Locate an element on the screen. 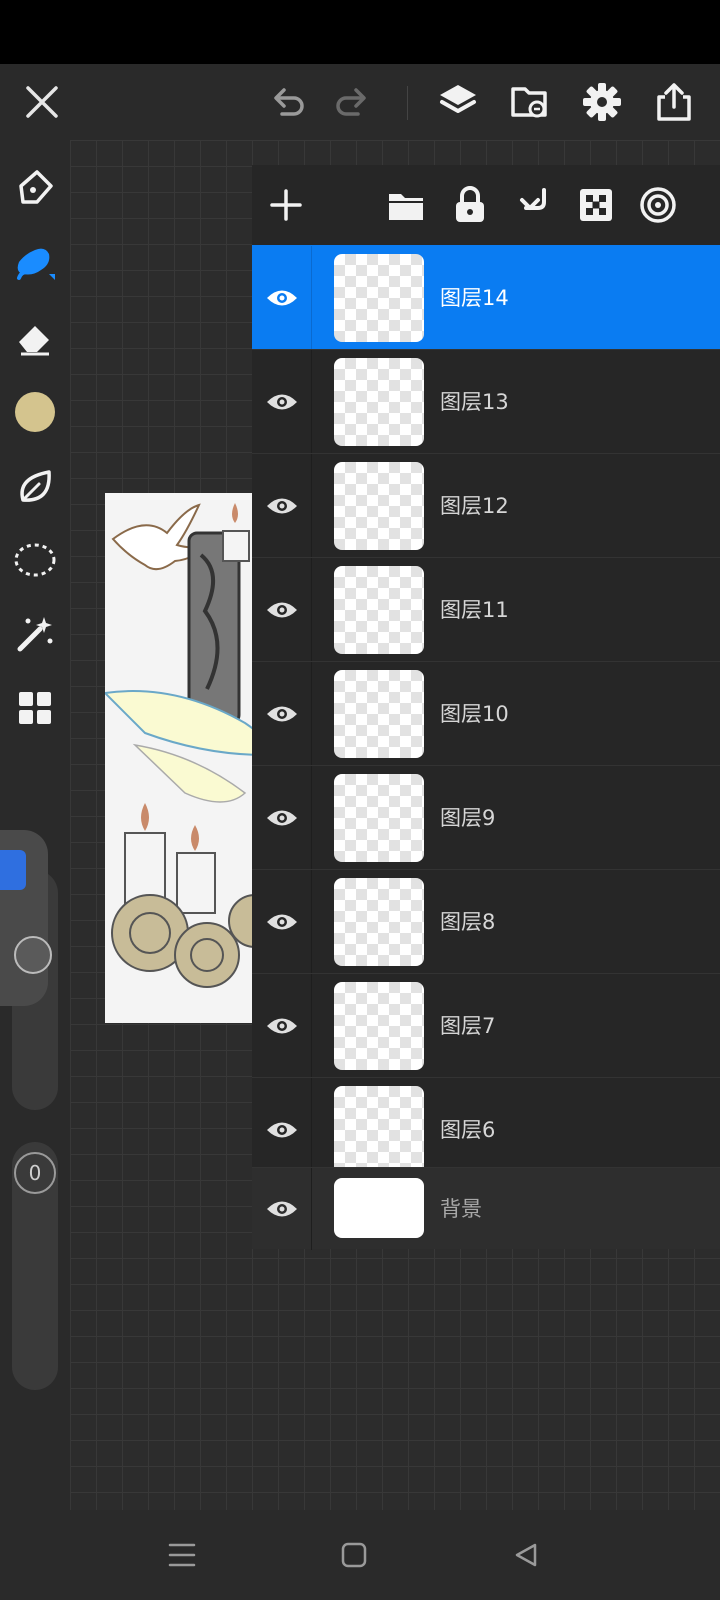  lock-icon is located at coordinates (470, 205).